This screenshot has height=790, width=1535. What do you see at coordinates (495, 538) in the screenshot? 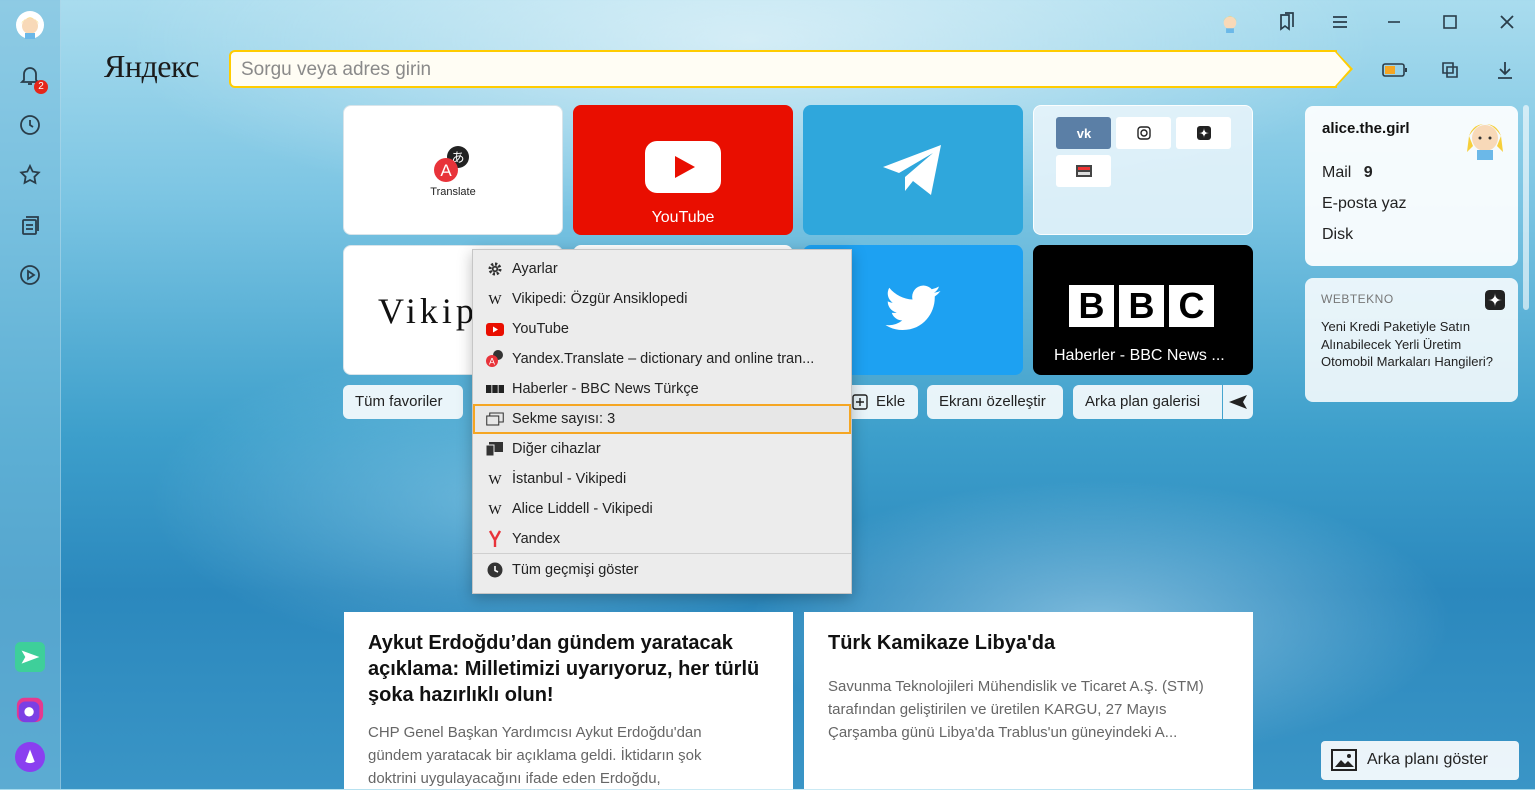
I see `yandex-icon` at bounding box center [495, 538].